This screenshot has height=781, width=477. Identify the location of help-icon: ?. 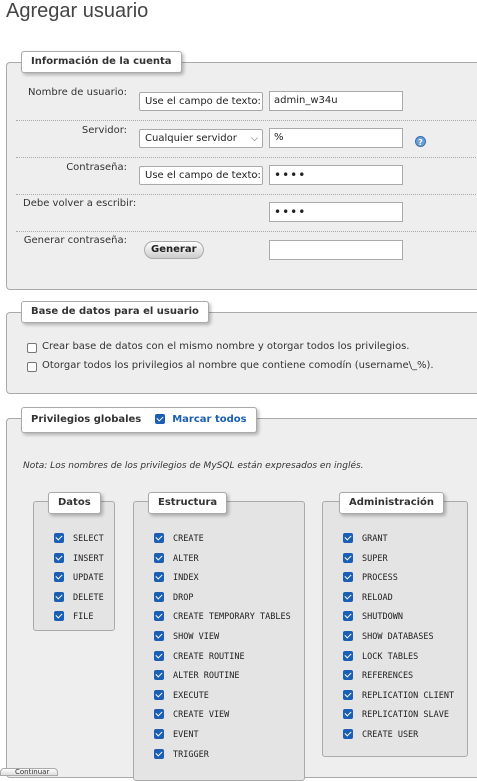
(420, 141).